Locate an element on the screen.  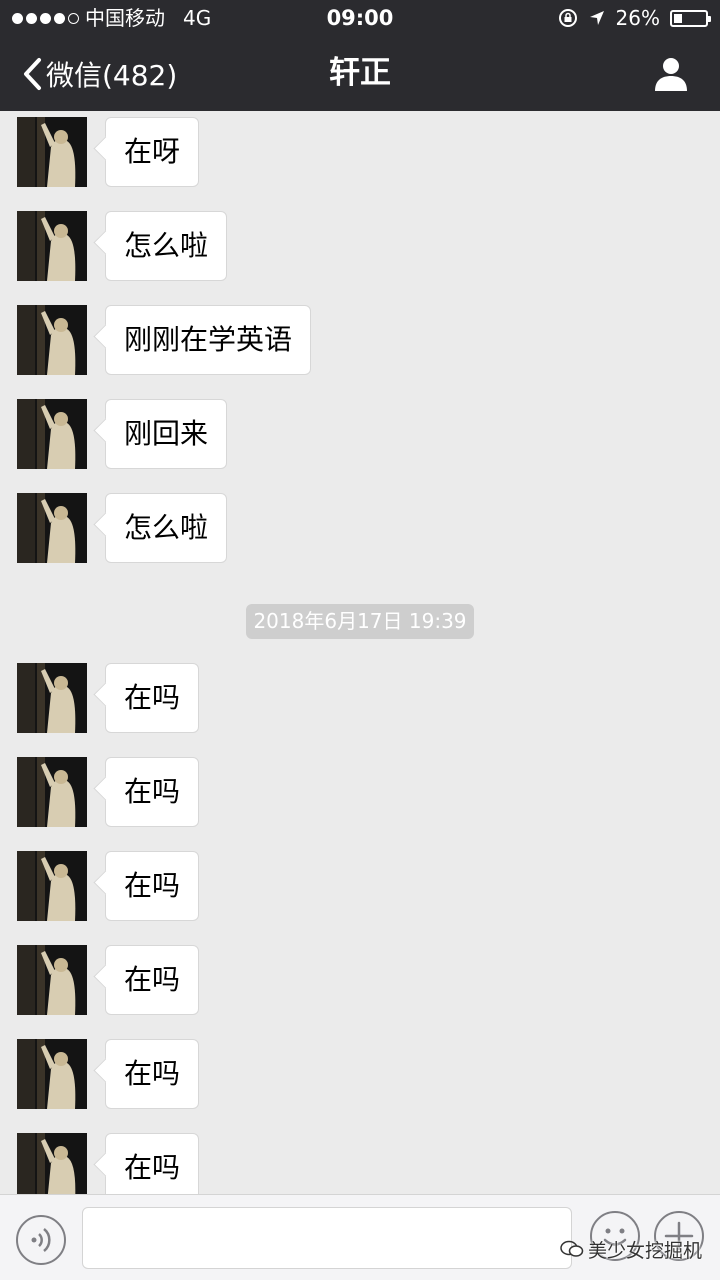
message-bubble: 刚刚在学英语 is located at coordinates (208, 340).